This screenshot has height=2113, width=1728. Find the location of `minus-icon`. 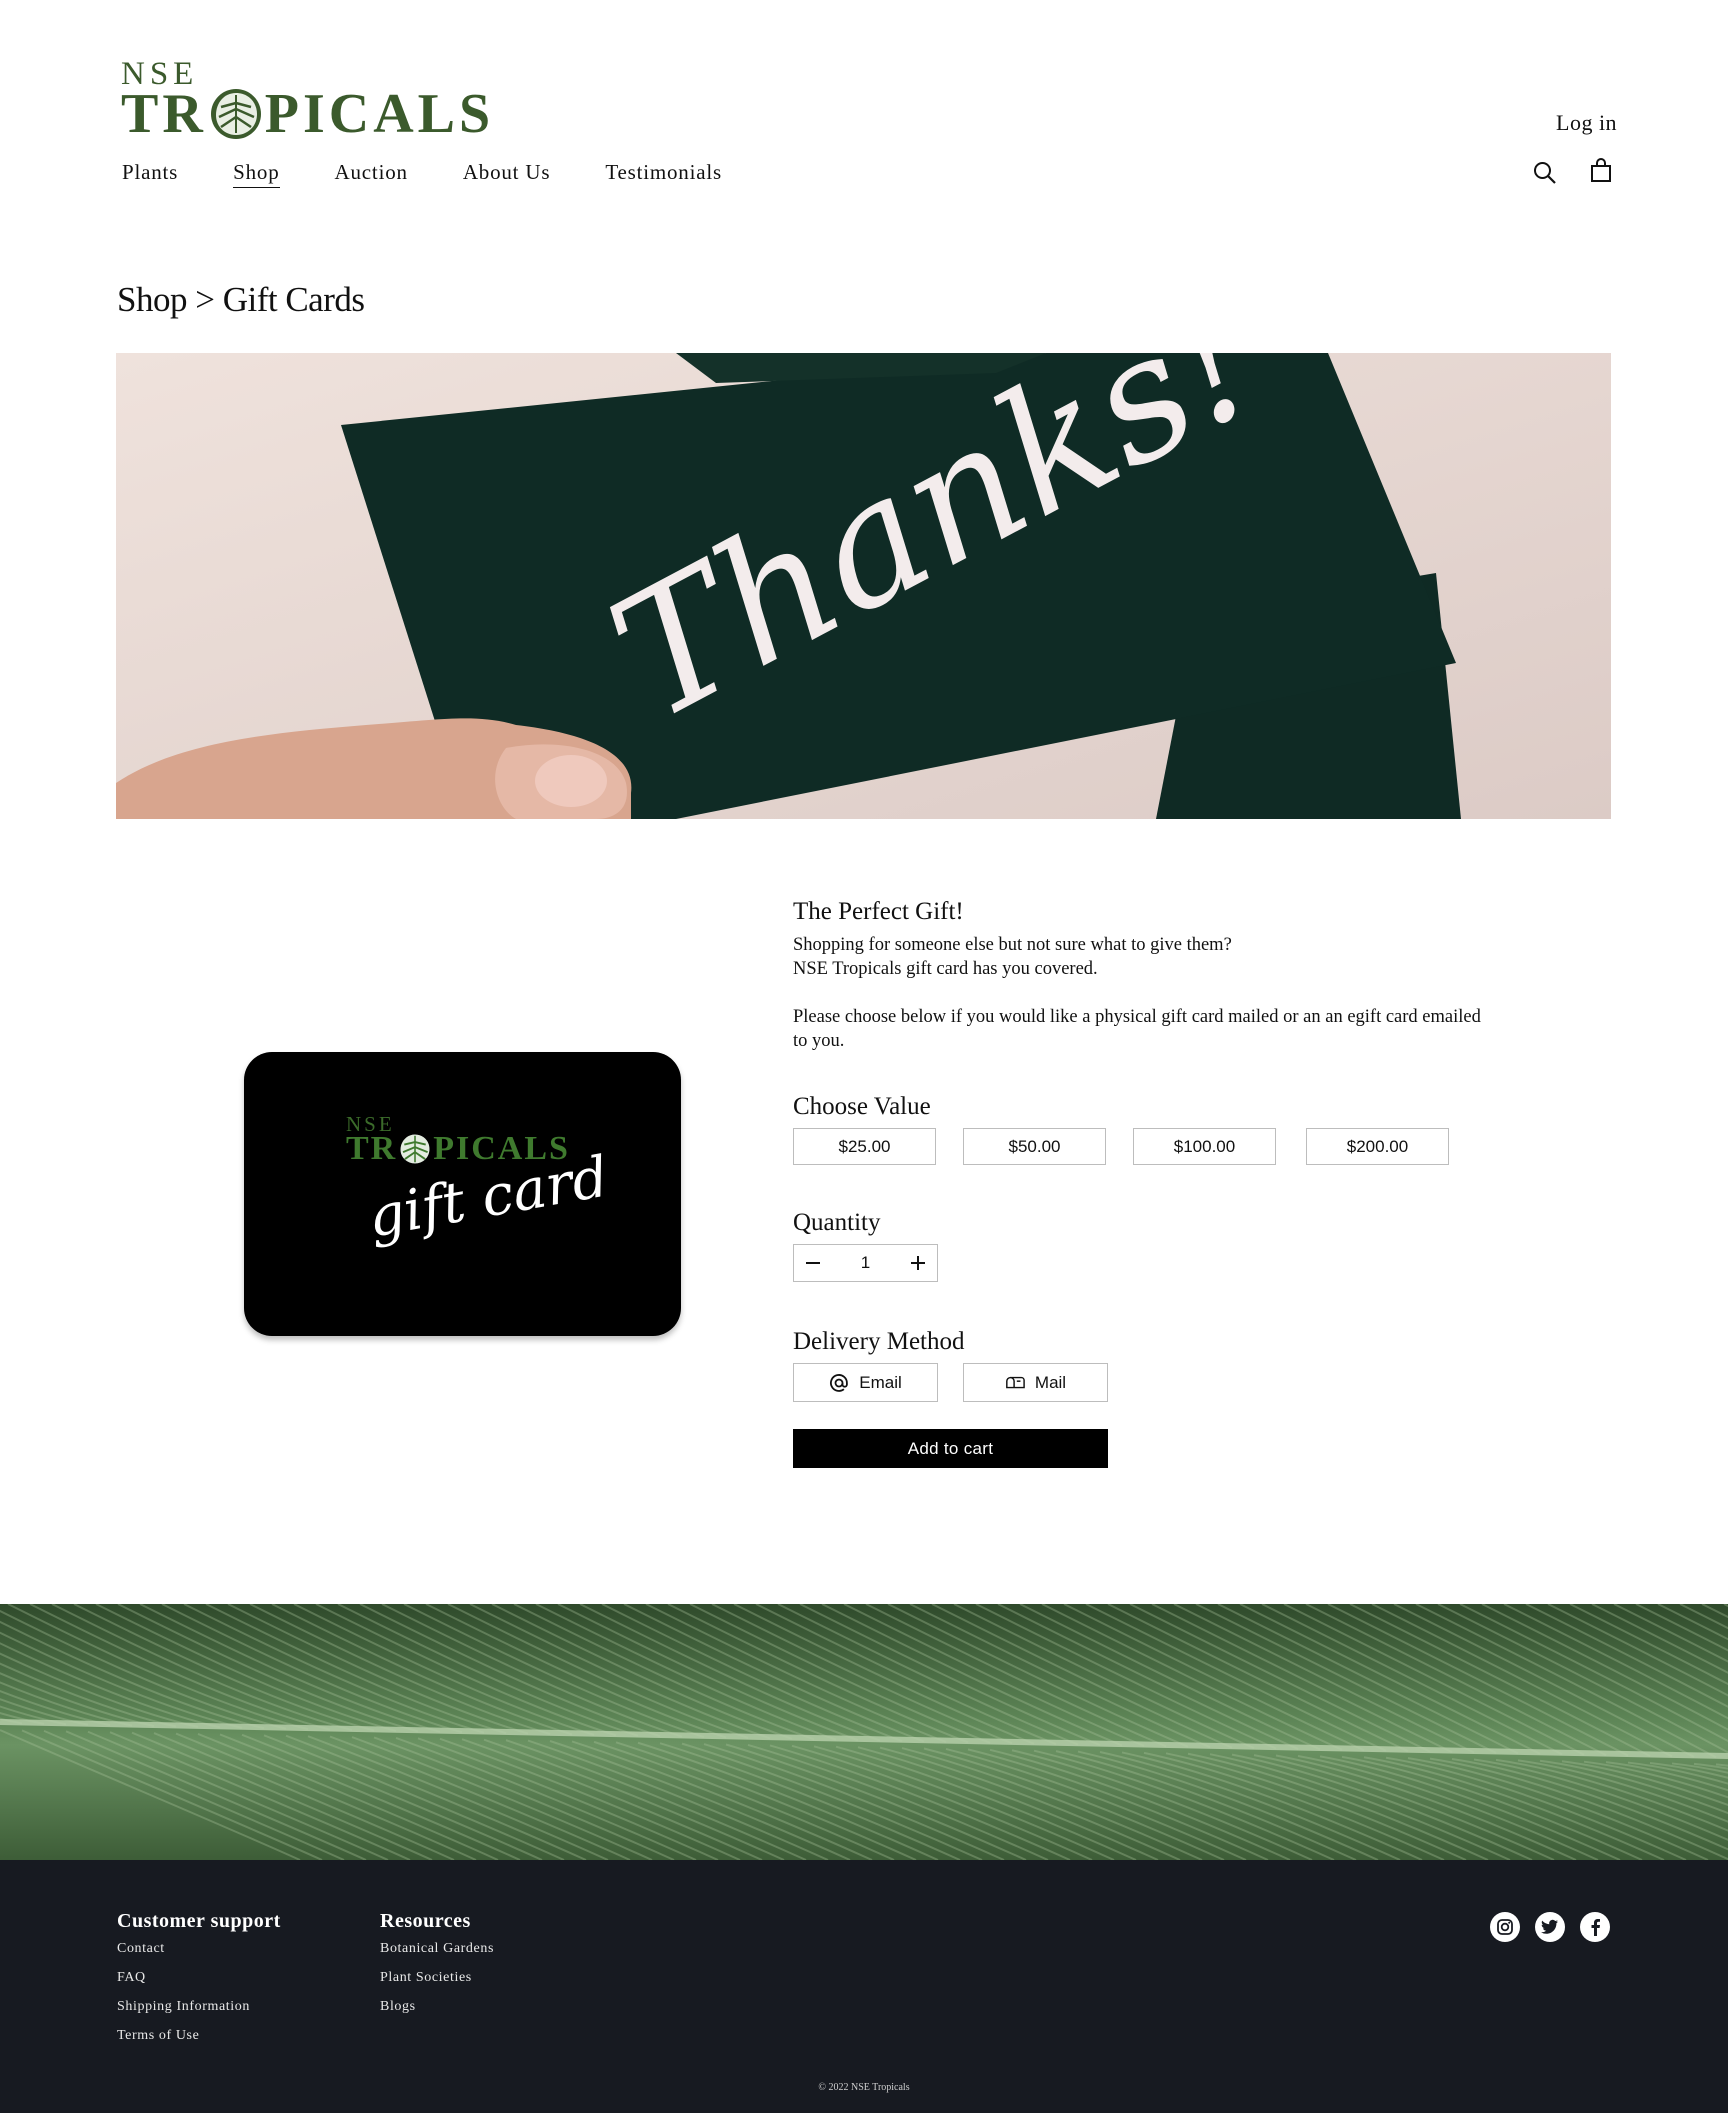

minus-icon is located at coordinates (813, 1263).